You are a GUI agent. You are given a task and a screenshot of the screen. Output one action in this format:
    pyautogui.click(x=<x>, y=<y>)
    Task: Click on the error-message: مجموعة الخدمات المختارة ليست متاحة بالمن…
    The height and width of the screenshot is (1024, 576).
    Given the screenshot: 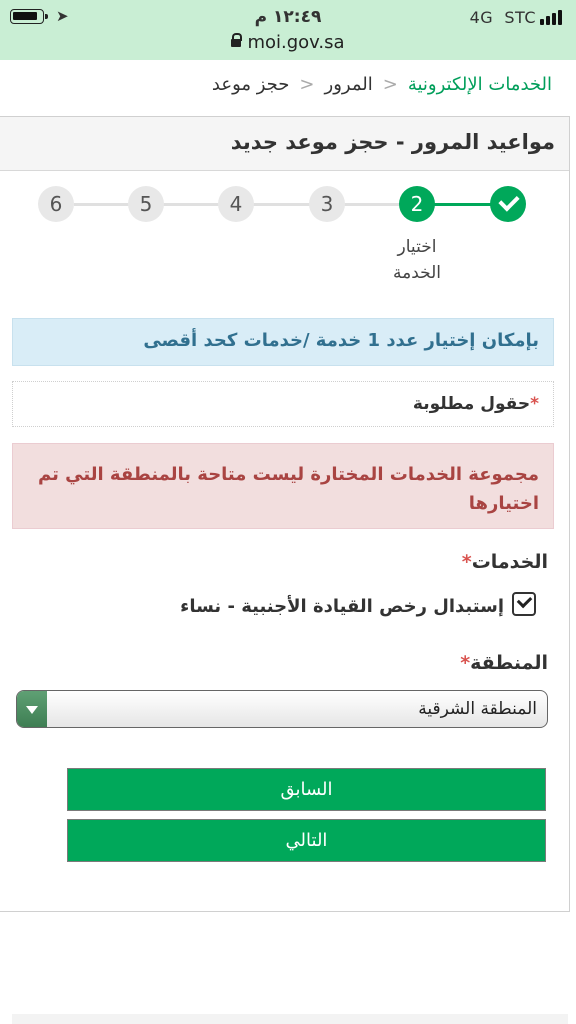 What is the action you would take?
    pyautogui.click(x=288, y=489)
    